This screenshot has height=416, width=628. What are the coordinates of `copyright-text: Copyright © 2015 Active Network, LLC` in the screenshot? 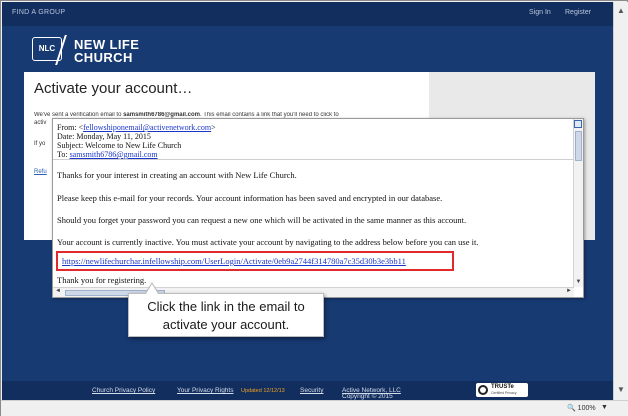 It's located at (371, 393).